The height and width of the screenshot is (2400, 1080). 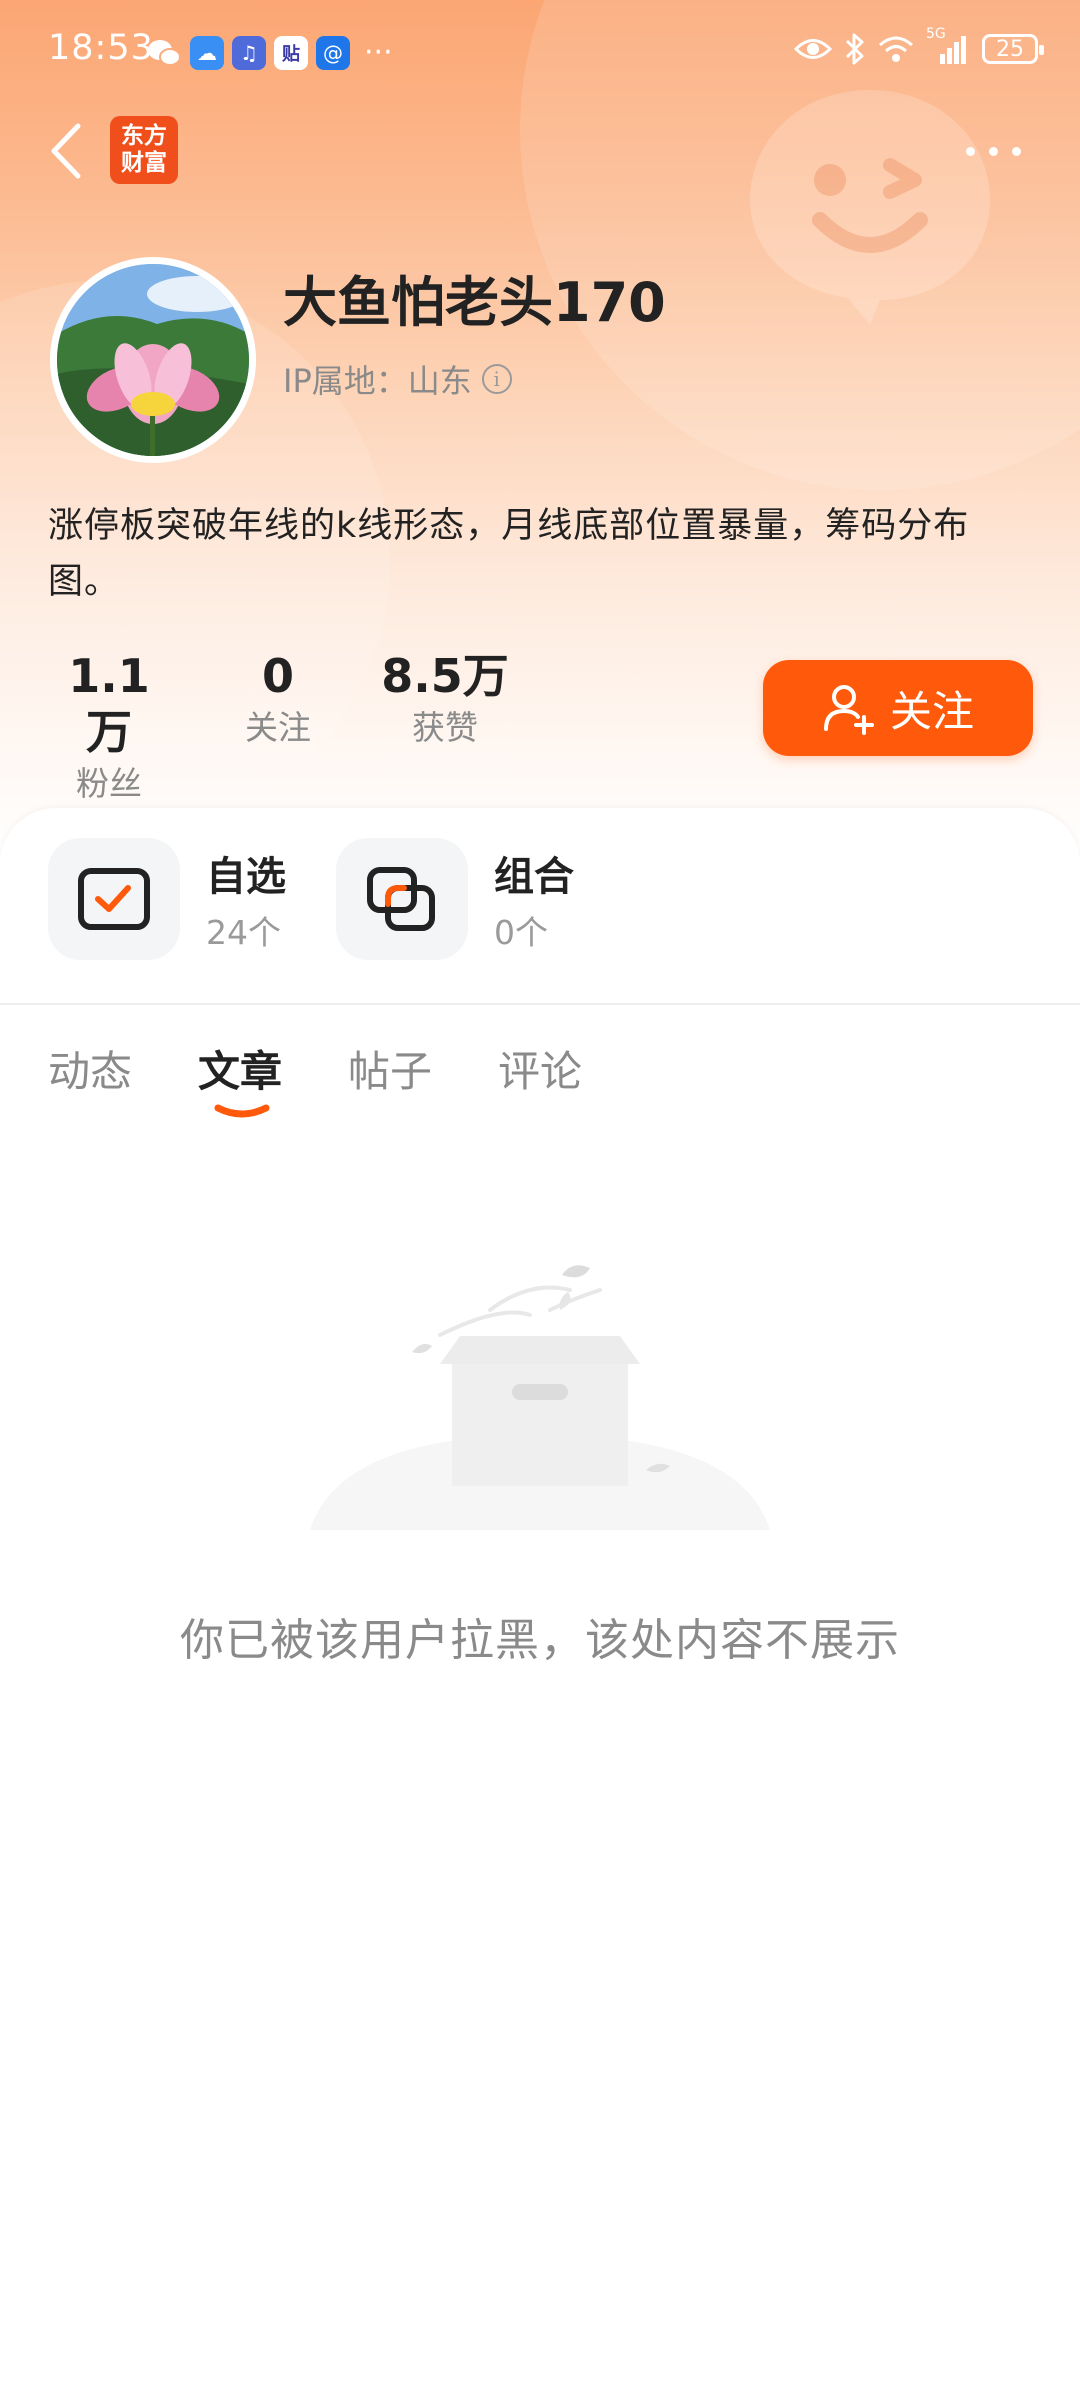 What do you see at coordinates (445, 676) in the screenshot?
I see `stat-value: 8.5万` at bounding box center [445, 676].